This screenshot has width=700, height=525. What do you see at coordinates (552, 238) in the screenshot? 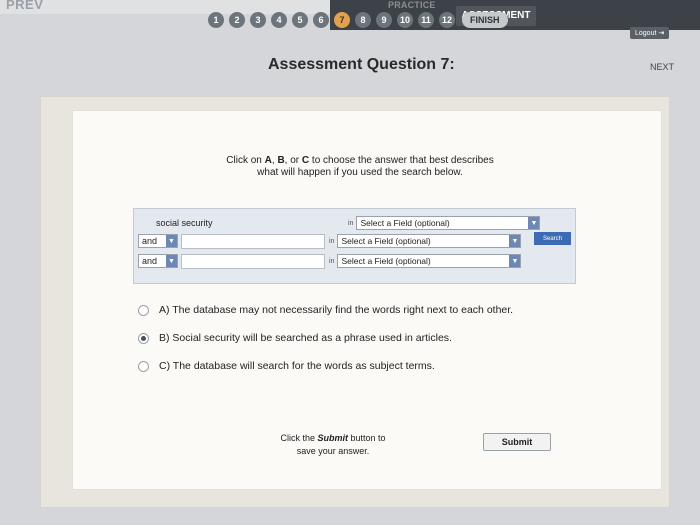
I see `search-button: Search` at bounding box center [552, 238].